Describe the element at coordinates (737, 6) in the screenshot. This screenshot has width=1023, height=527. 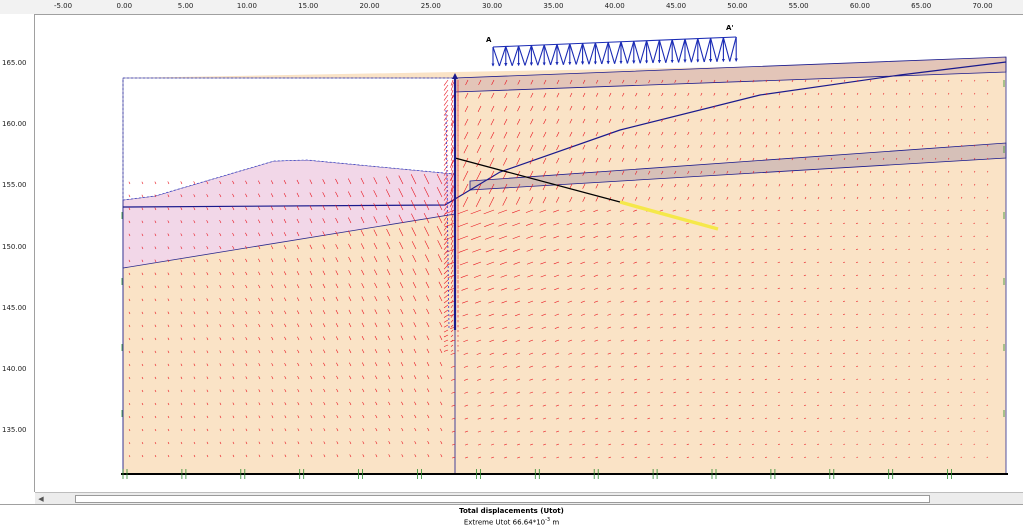
I see `x-ruler-label: 50.00` at that location.